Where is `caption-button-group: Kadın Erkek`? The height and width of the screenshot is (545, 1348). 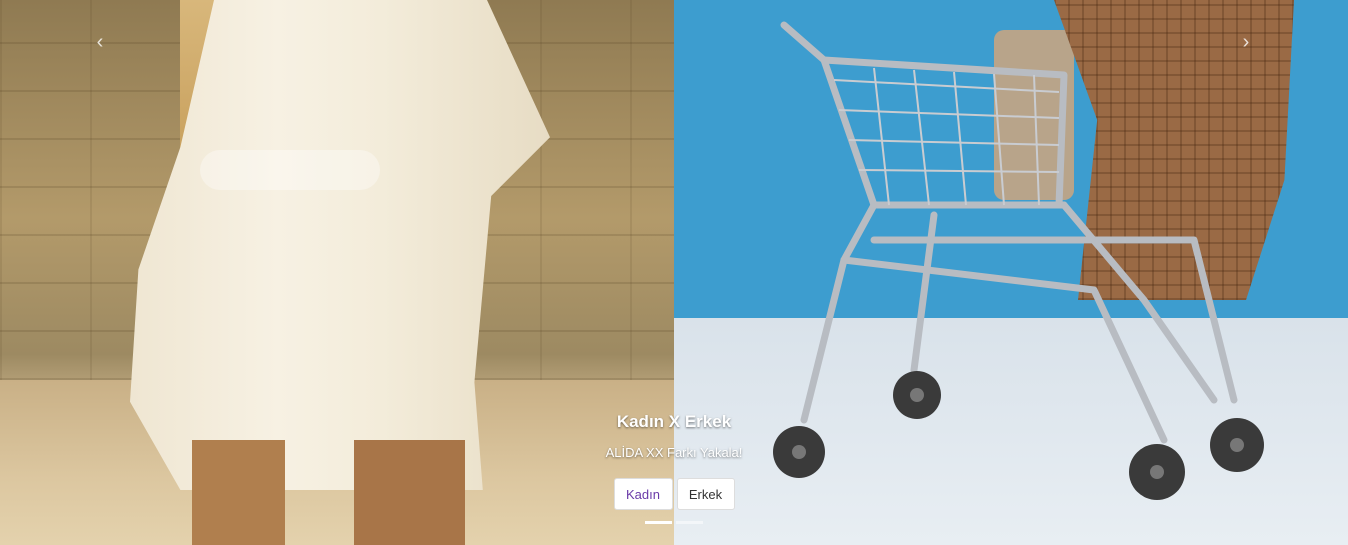
caption-button-group: Kadın Erkek is located at coordinates (674, 494).